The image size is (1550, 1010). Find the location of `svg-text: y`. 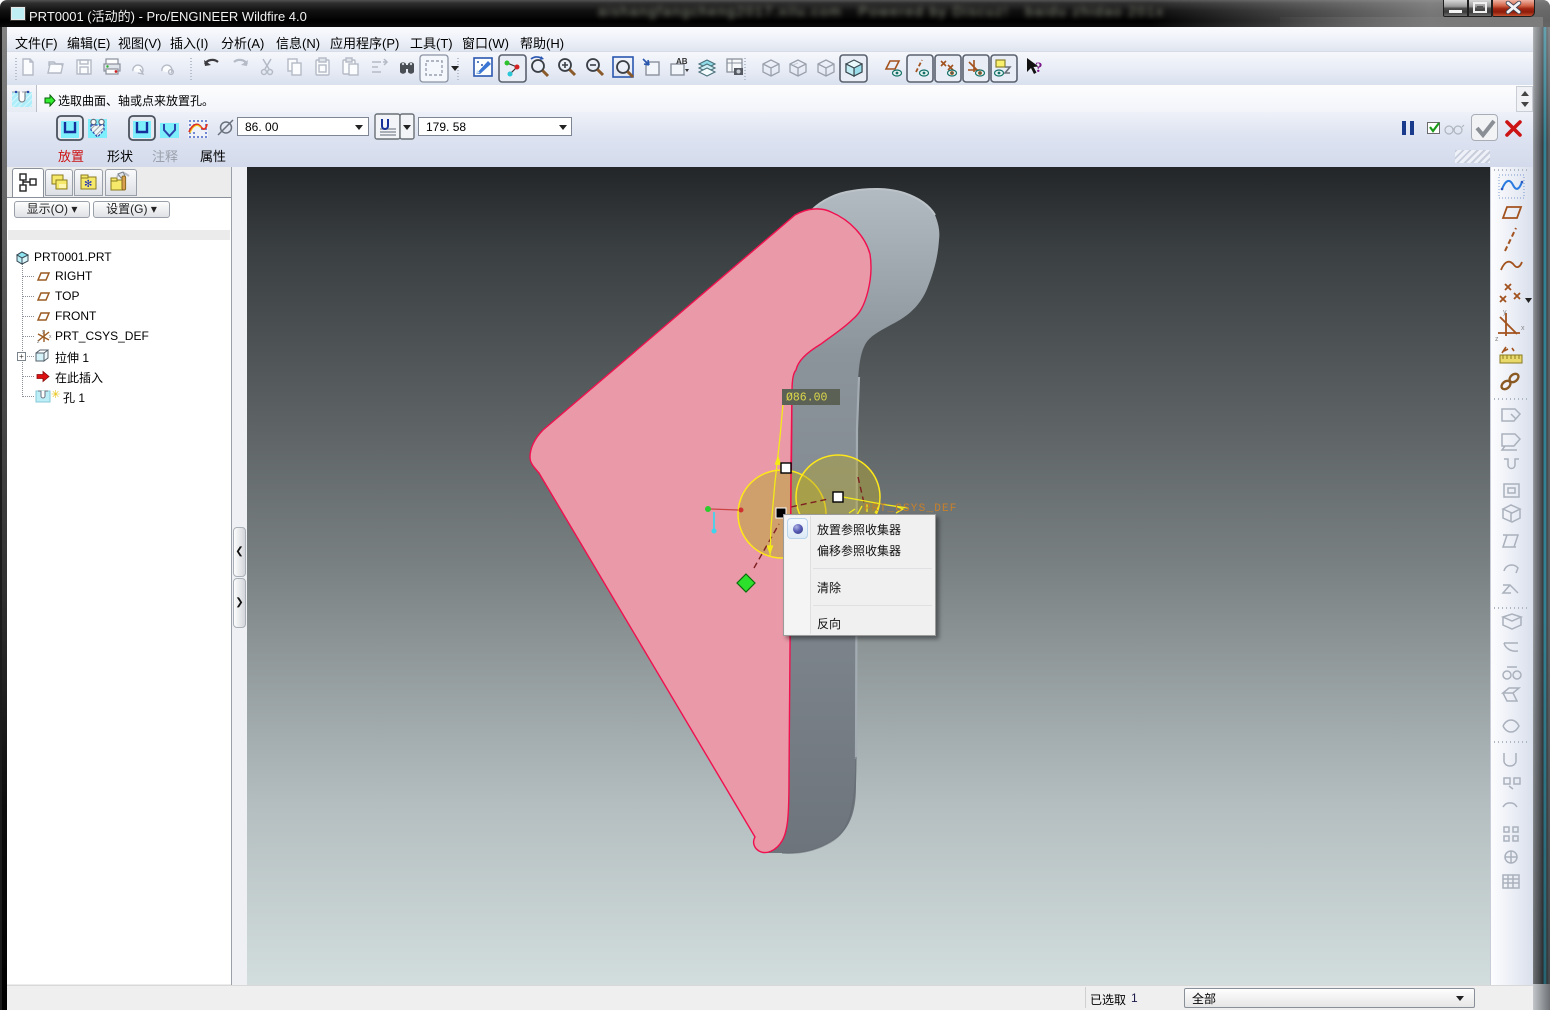

svg-text: y is located at coordinates (1505, 312).